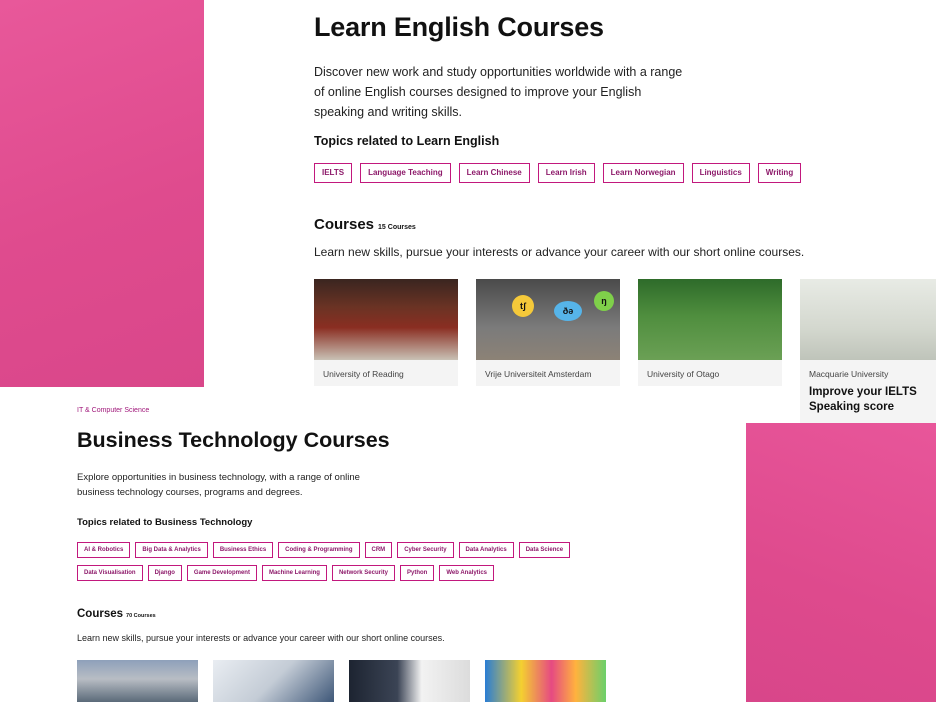 This screenshot has width=936, height=702. I want to click on topic-tag-learn-norwegian: Learn Norwegian, so click(643, 173).